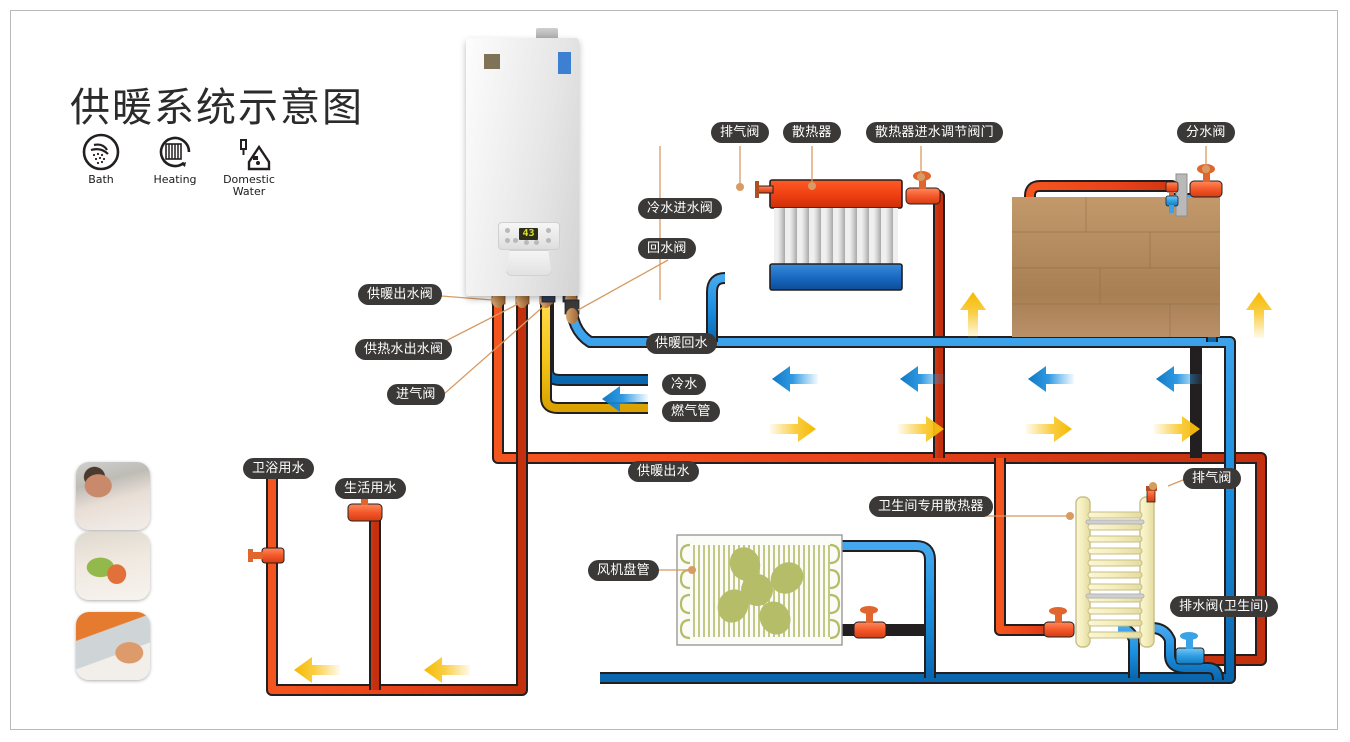  What do you see at coordinates (934, 132) in the screenshot?
I see `label-radiator-inlet-control-valve: 散热器进水调节阀门` at bounding box center [934, 132].